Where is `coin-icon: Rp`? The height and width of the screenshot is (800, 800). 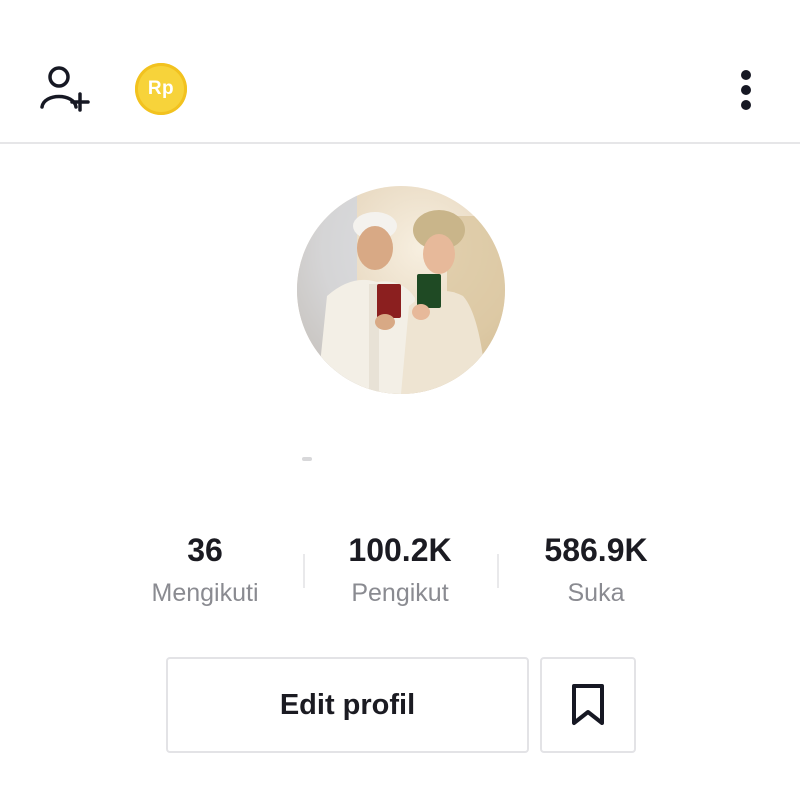 coin-icon: Rp is located at coordinates (161, 89).